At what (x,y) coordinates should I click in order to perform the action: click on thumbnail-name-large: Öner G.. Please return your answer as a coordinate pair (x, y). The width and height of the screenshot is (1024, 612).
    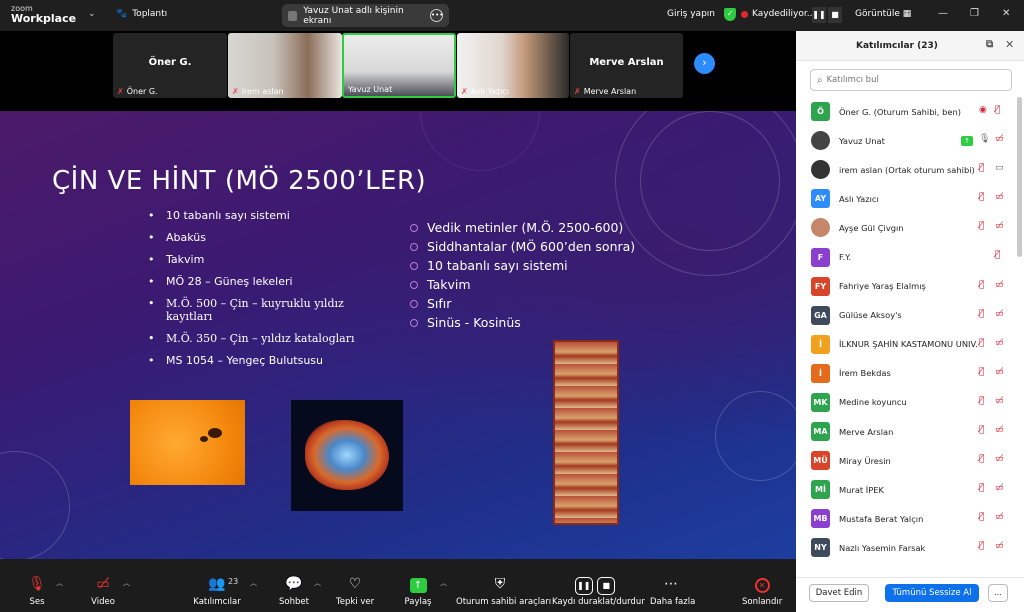
    Looking at the image, I should click on (170, 62).